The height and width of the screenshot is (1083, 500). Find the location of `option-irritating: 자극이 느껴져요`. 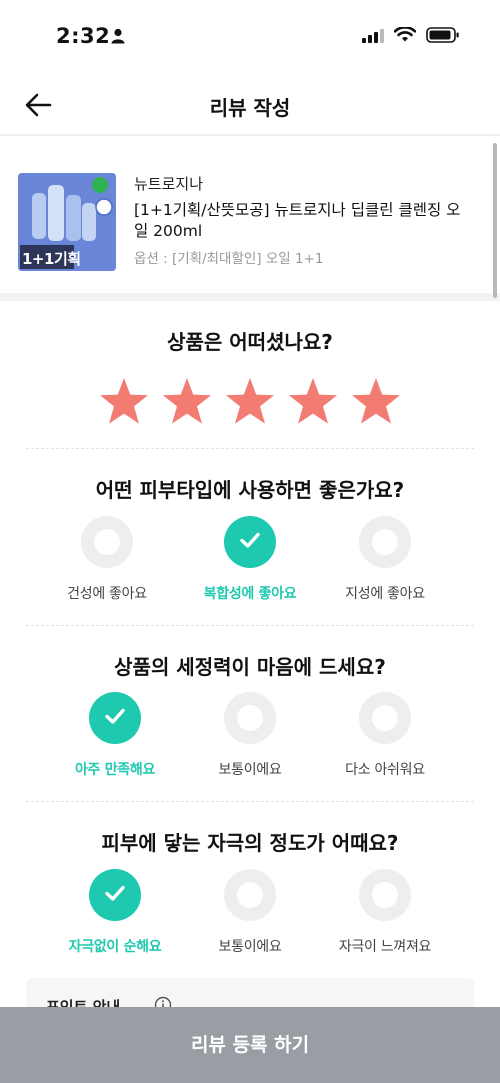

option-irritating: 자극이 느껴져요 is located at coordinates (385, 912).